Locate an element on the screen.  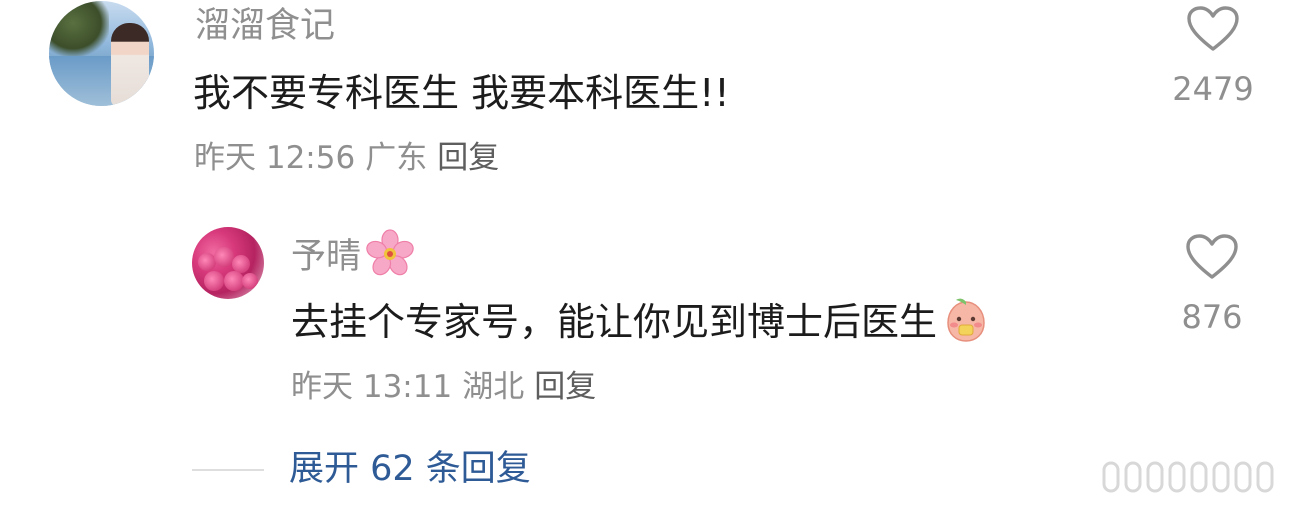
reply-reply-button: 回复 is located at coordinates (565, 387).